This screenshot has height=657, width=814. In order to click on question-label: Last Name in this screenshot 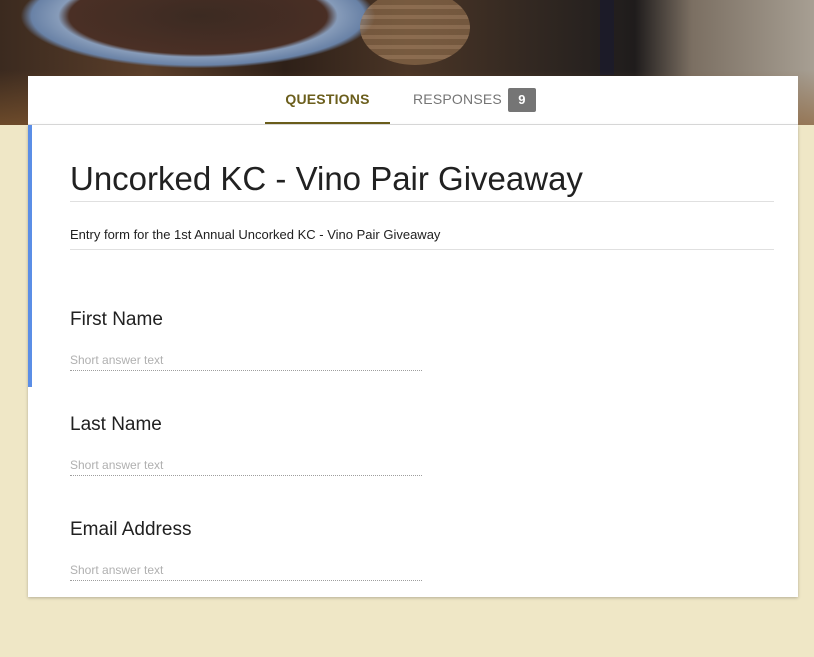, I will do `click(116, 424)`.